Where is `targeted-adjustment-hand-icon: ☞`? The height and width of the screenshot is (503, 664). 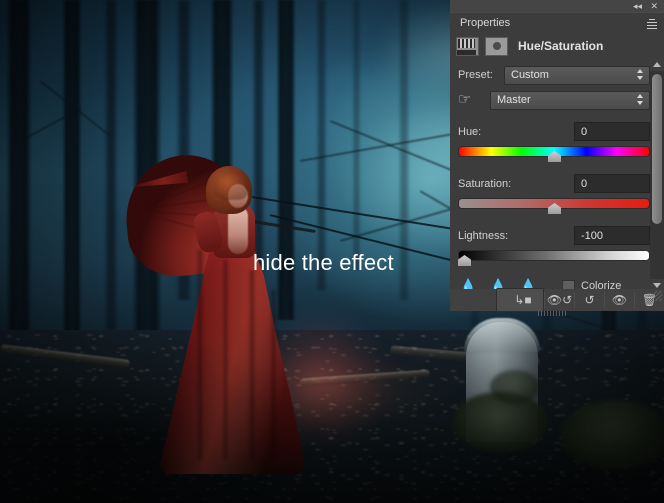
targeted-adjustment-hand-icon: ☞ is located at coordinates (469, 100).